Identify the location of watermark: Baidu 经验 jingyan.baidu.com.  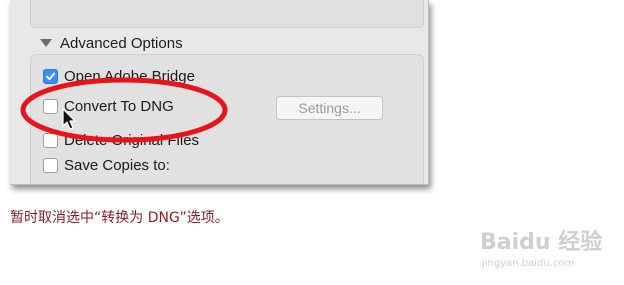
(541, 246).